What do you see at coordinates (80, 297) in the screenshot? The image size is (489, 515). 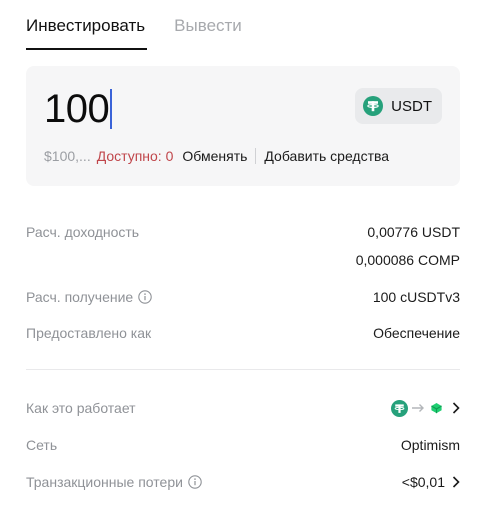 I see `estimated-receive-label: Расч. получение` at bounding box center [80, 297].